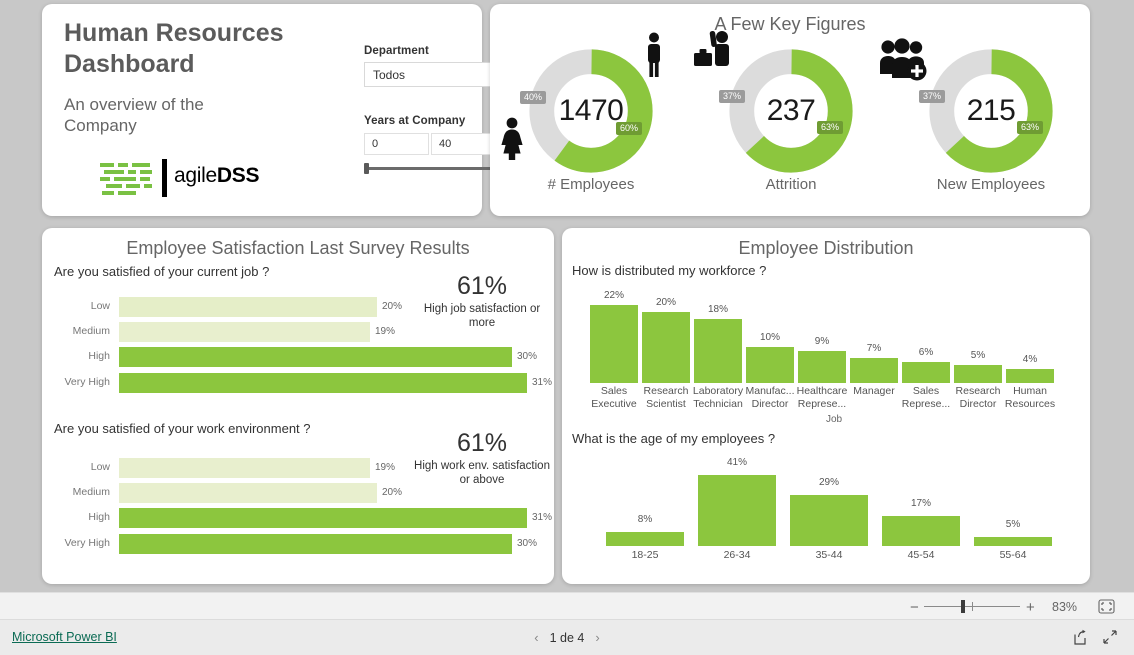  What do you see at coordinates (737, 555) in the screenshot?
I see `axis-category-label: 26-34` at bounding box center [737, 555].